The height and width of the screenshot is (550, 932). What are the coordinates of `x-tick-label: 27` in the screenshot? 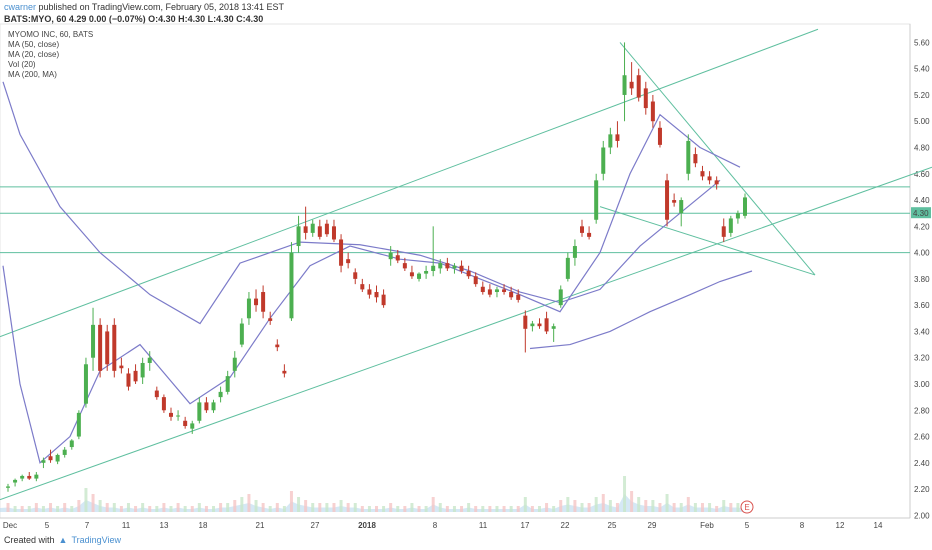 It's located at (315, 525).